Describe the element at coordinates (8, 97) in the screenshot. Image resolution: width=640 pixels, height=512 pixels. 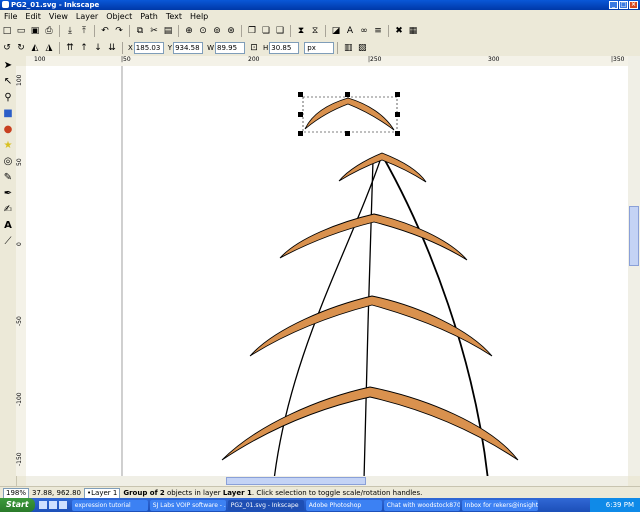
I see `zoom-icon: ⚲` at that location.